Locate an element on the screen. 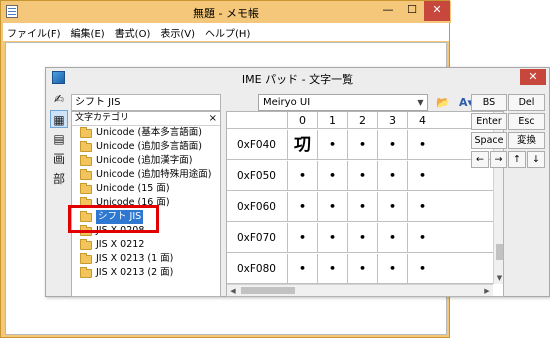 The image size is (550, 338). category-item: Unicode (基本多言語面) is located at coordinates (146, 133).